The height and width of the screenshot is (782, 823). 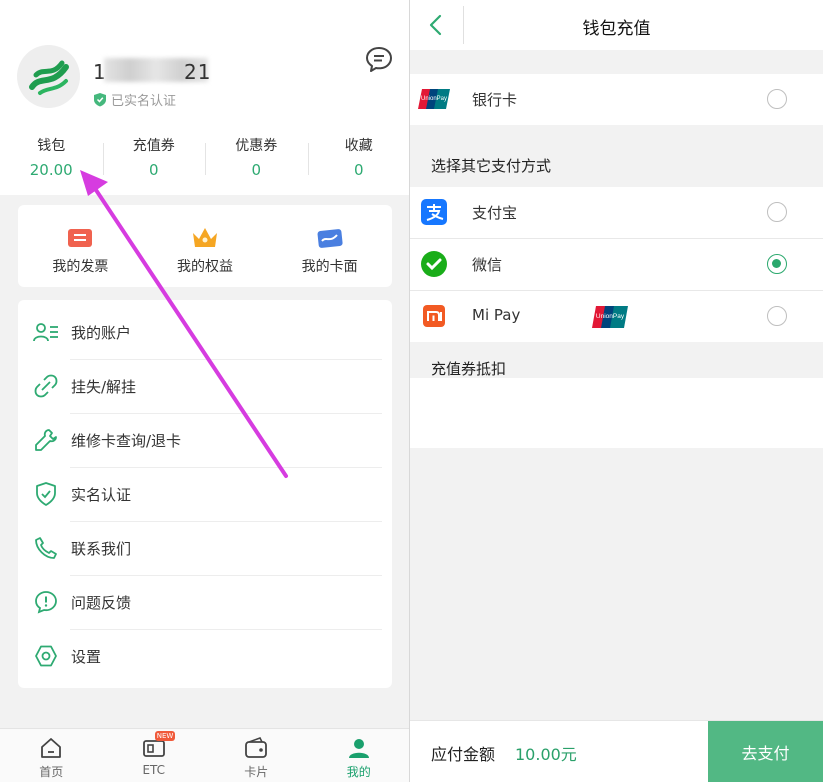 What do you see at coordinates (51, 146) in the screenshot?
I see `stat-label: 钱包` at bounding box center [51, 146].